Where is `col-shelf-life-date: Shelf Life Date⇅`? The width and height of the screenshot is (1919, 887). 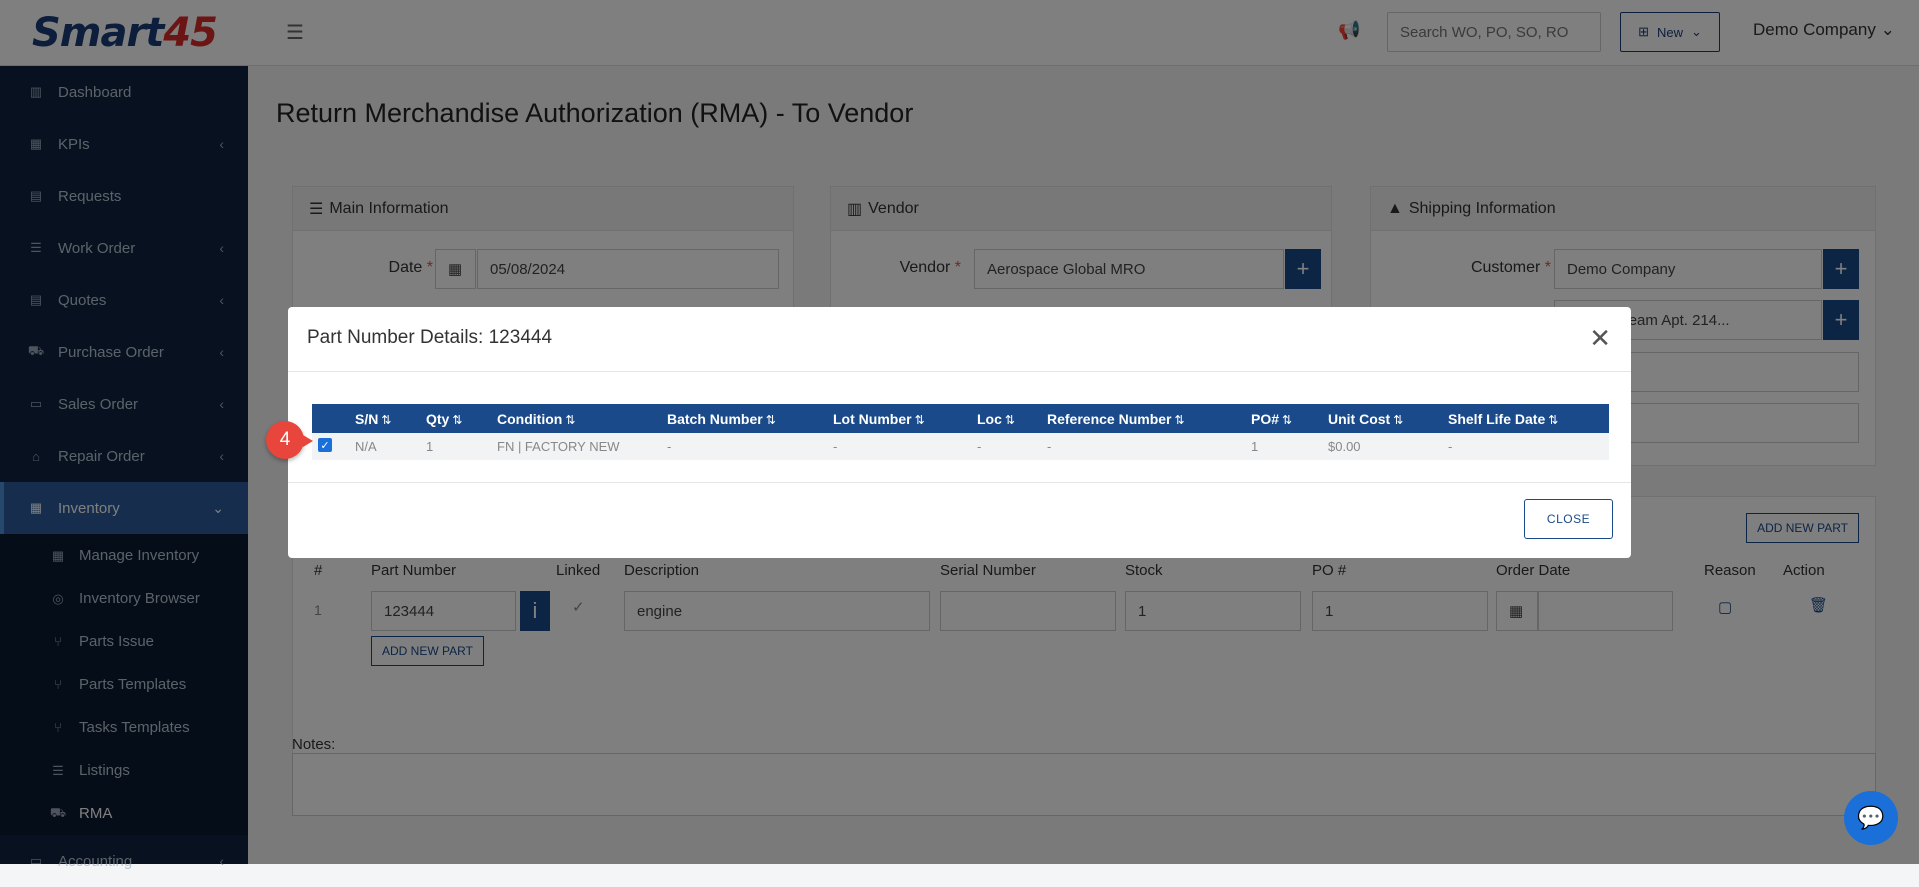
col-shelf-life-date: Shelf Life Date⇅ is located at coordinates (1503, 419).